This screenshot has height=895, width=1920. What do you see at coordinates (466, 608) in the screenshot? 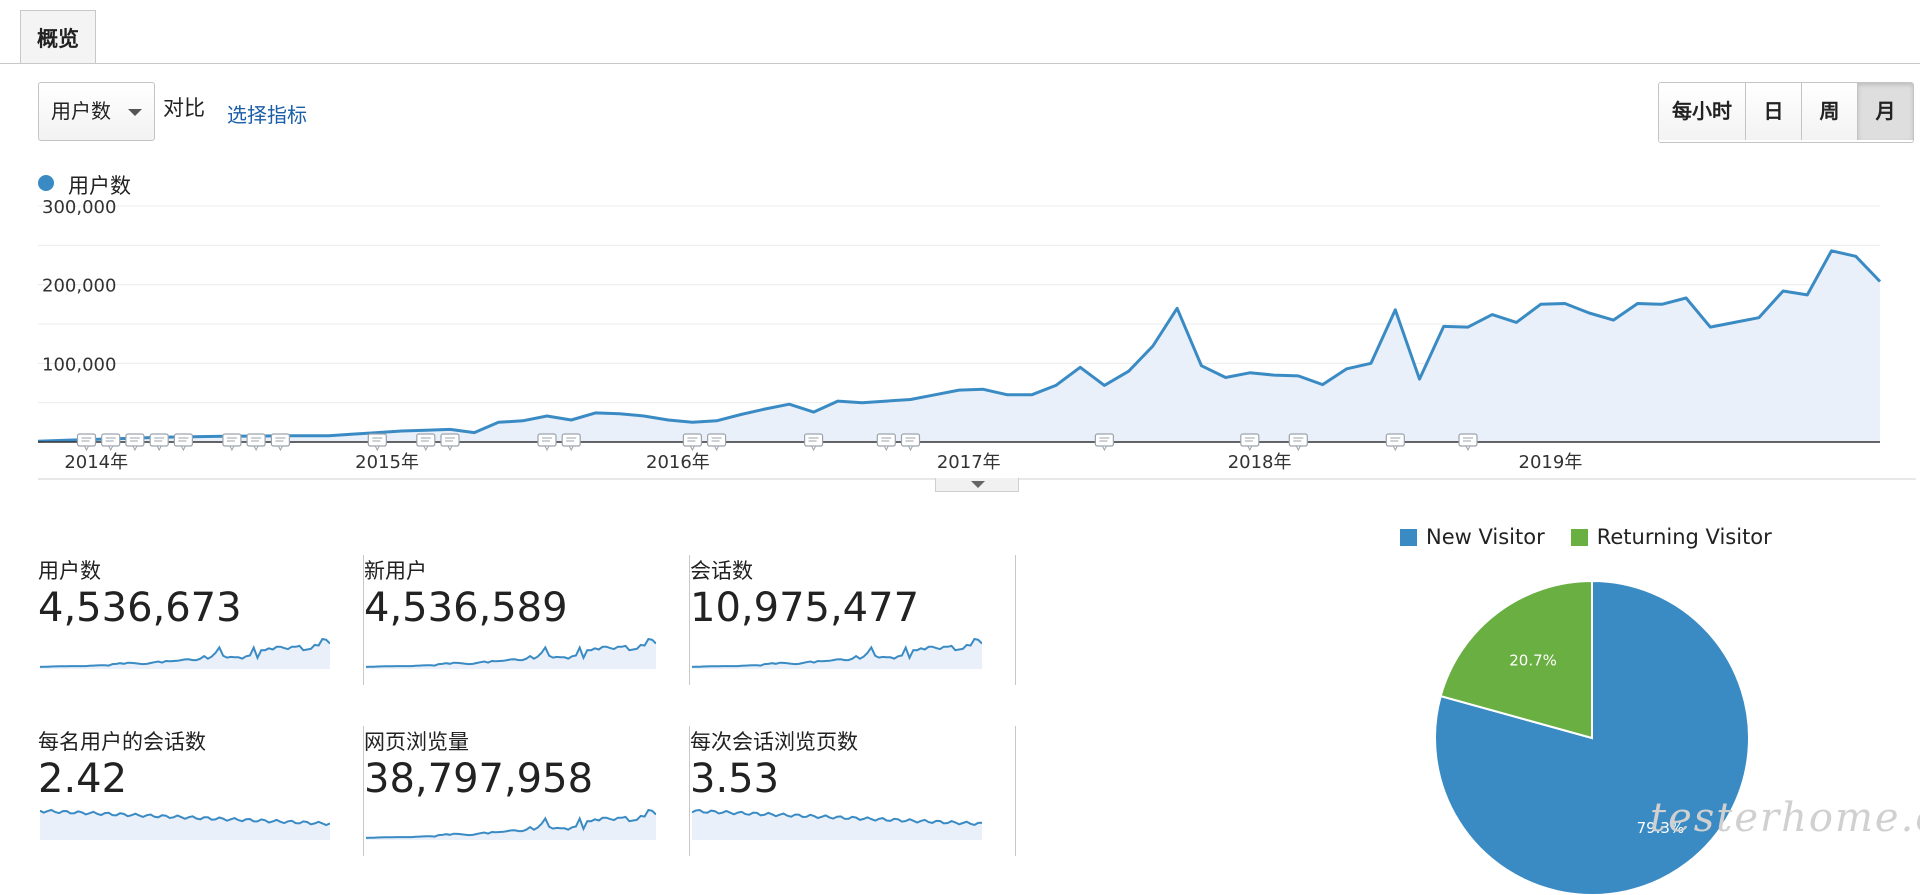
I see `metric-value: 4,536,589` at bounding box center [466, 608].